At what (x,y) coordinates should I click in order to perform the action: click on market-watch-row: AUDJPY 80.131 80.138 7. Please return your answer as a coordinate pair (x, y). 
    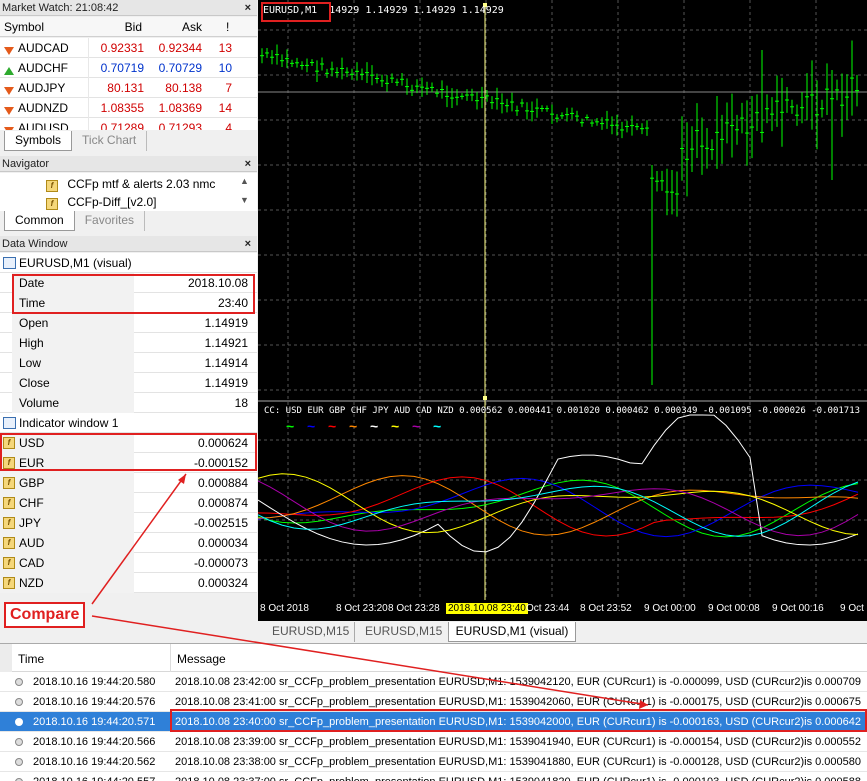
    Looking at the image, I should click on (128, 88).